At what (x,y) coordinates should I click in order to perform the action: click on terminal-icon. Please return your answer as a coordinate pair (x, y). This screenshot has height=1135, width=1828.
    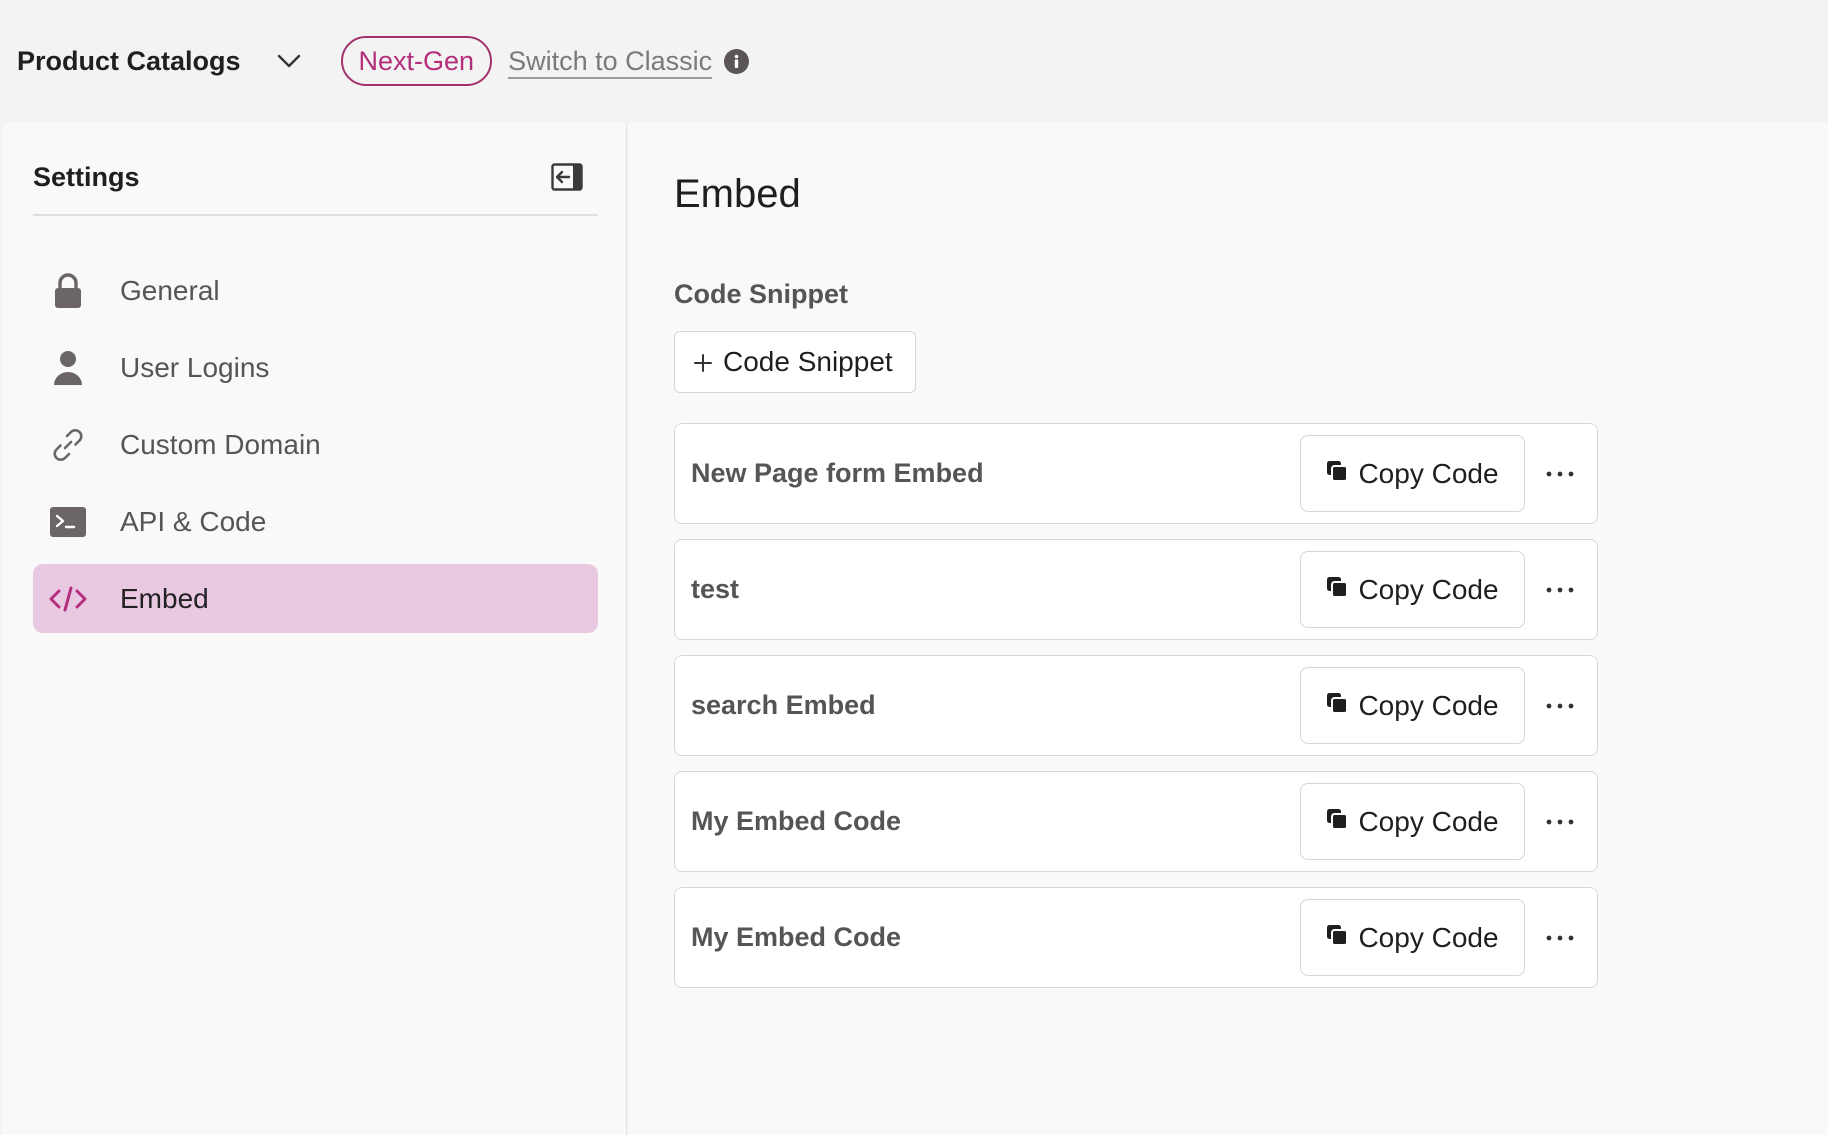
    Looking at the image, I should click on (68, 522).